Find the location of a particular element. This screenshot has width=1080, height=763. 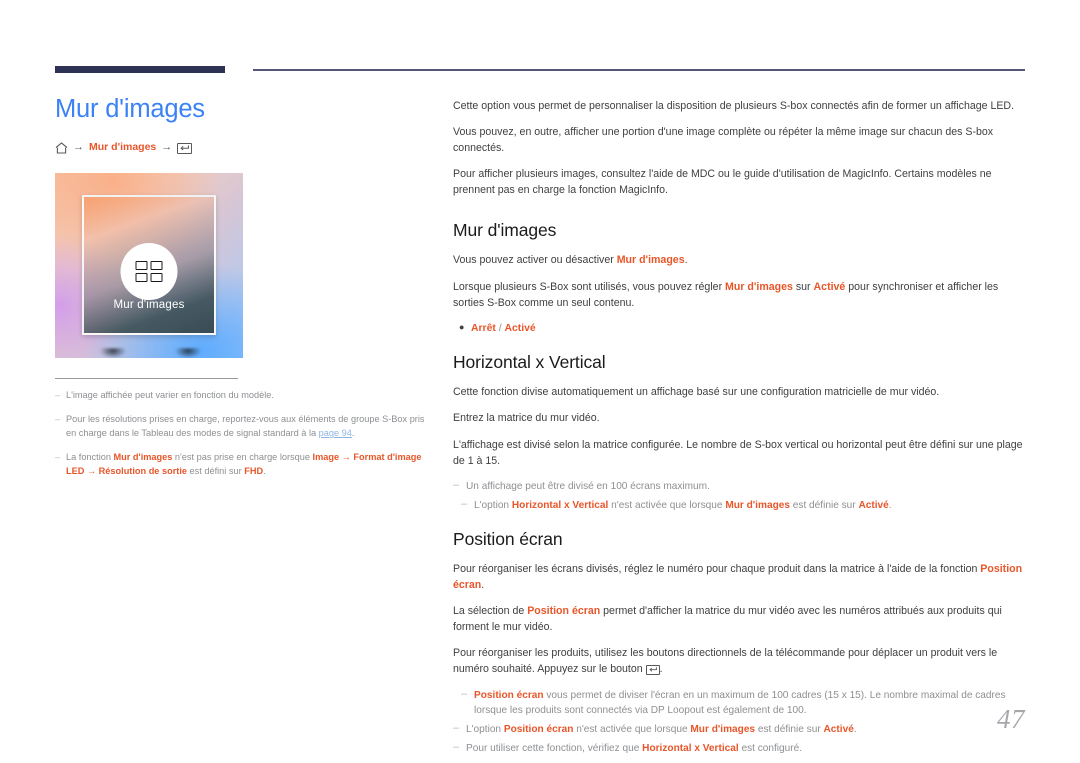

text-run: → is located at coordinates (346, 457).